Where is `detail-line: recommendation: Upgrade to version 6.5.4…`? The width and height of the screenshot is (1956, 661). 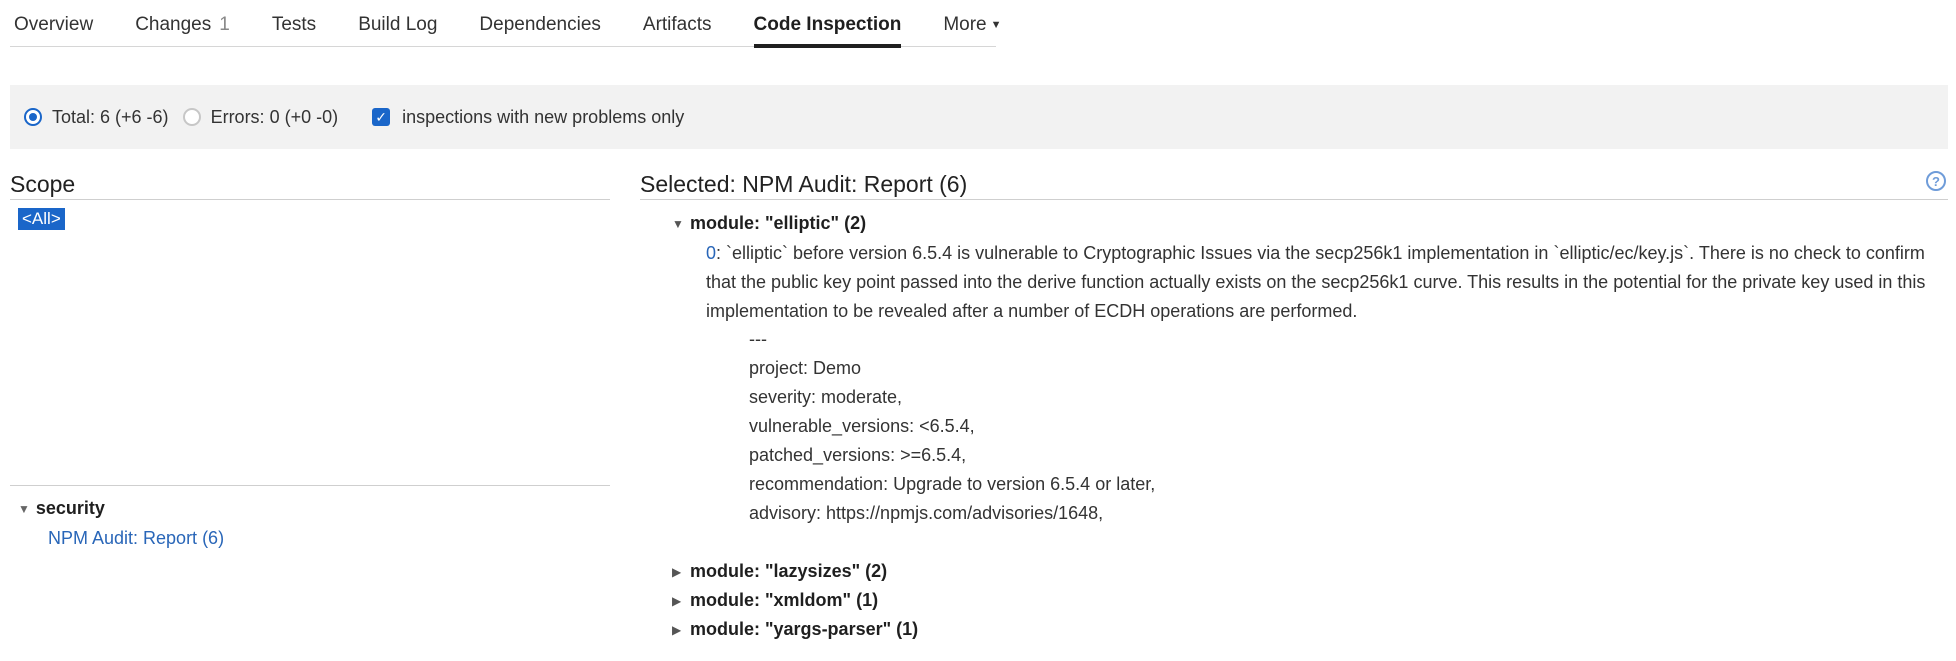
detail-line: recommendation: Upgrade to version 6.5.4… is located at coordinates (952, 484).